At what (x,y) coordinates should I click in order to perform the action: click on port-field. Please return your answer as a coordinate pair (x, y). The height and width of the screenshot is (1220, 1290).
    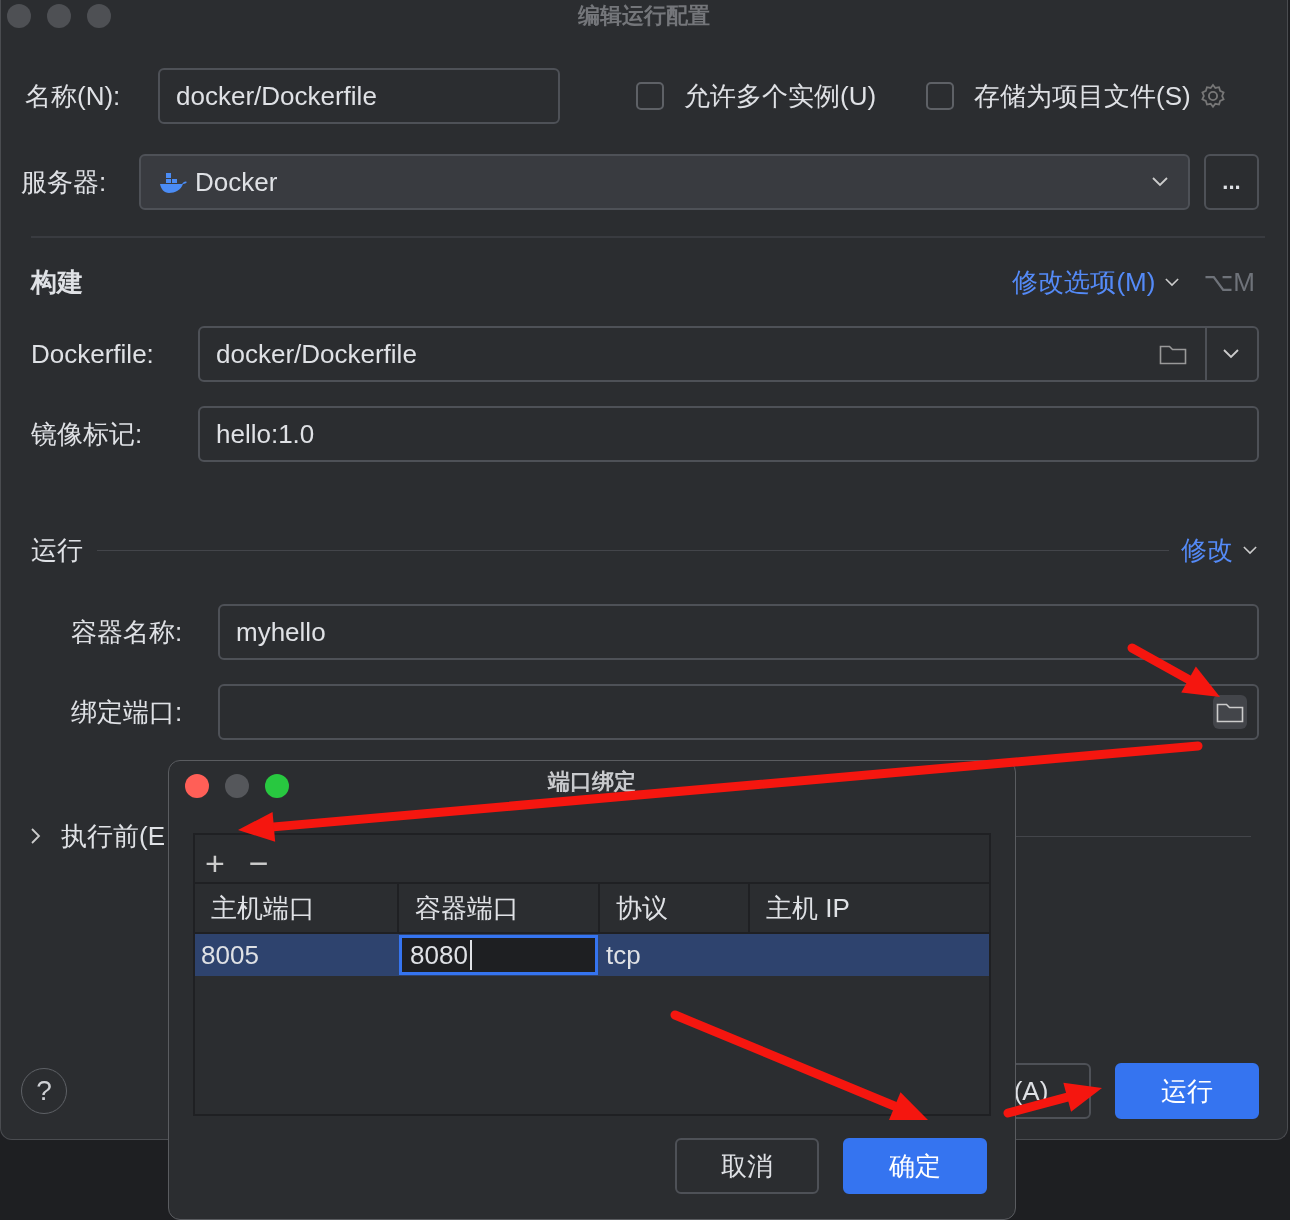
    Looking at the image, I should click on (738, 712).